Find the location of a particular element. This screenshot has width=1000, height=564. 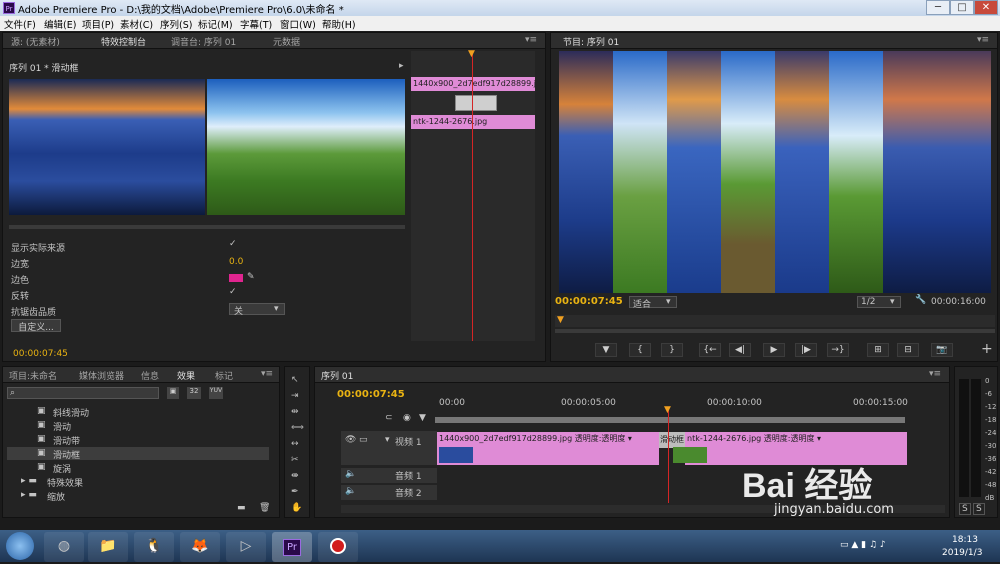

menu-sequence: 序列(S) is located at coordinates (176, 24).